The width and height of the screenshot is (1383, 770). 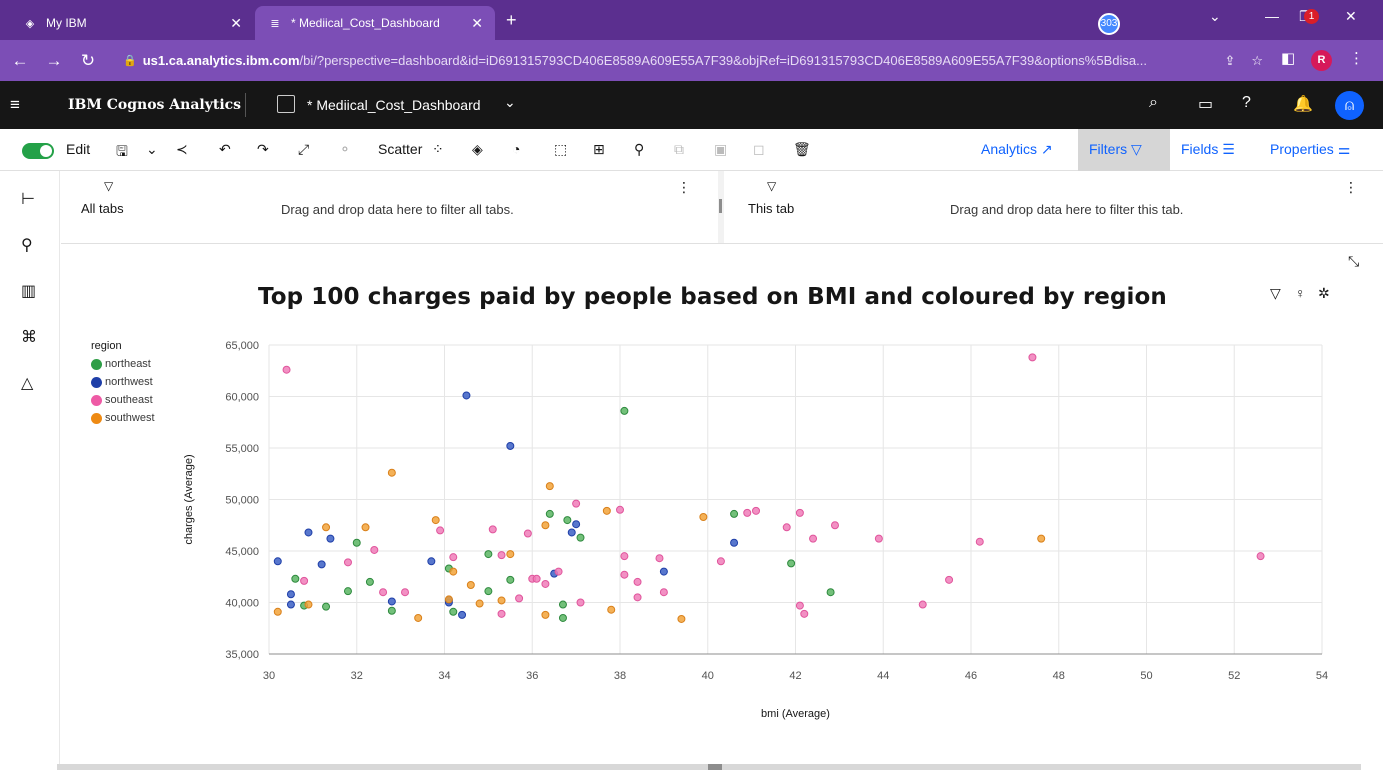 I want to click on legend-item-southwest: southwest, so click(x=123, y=418).